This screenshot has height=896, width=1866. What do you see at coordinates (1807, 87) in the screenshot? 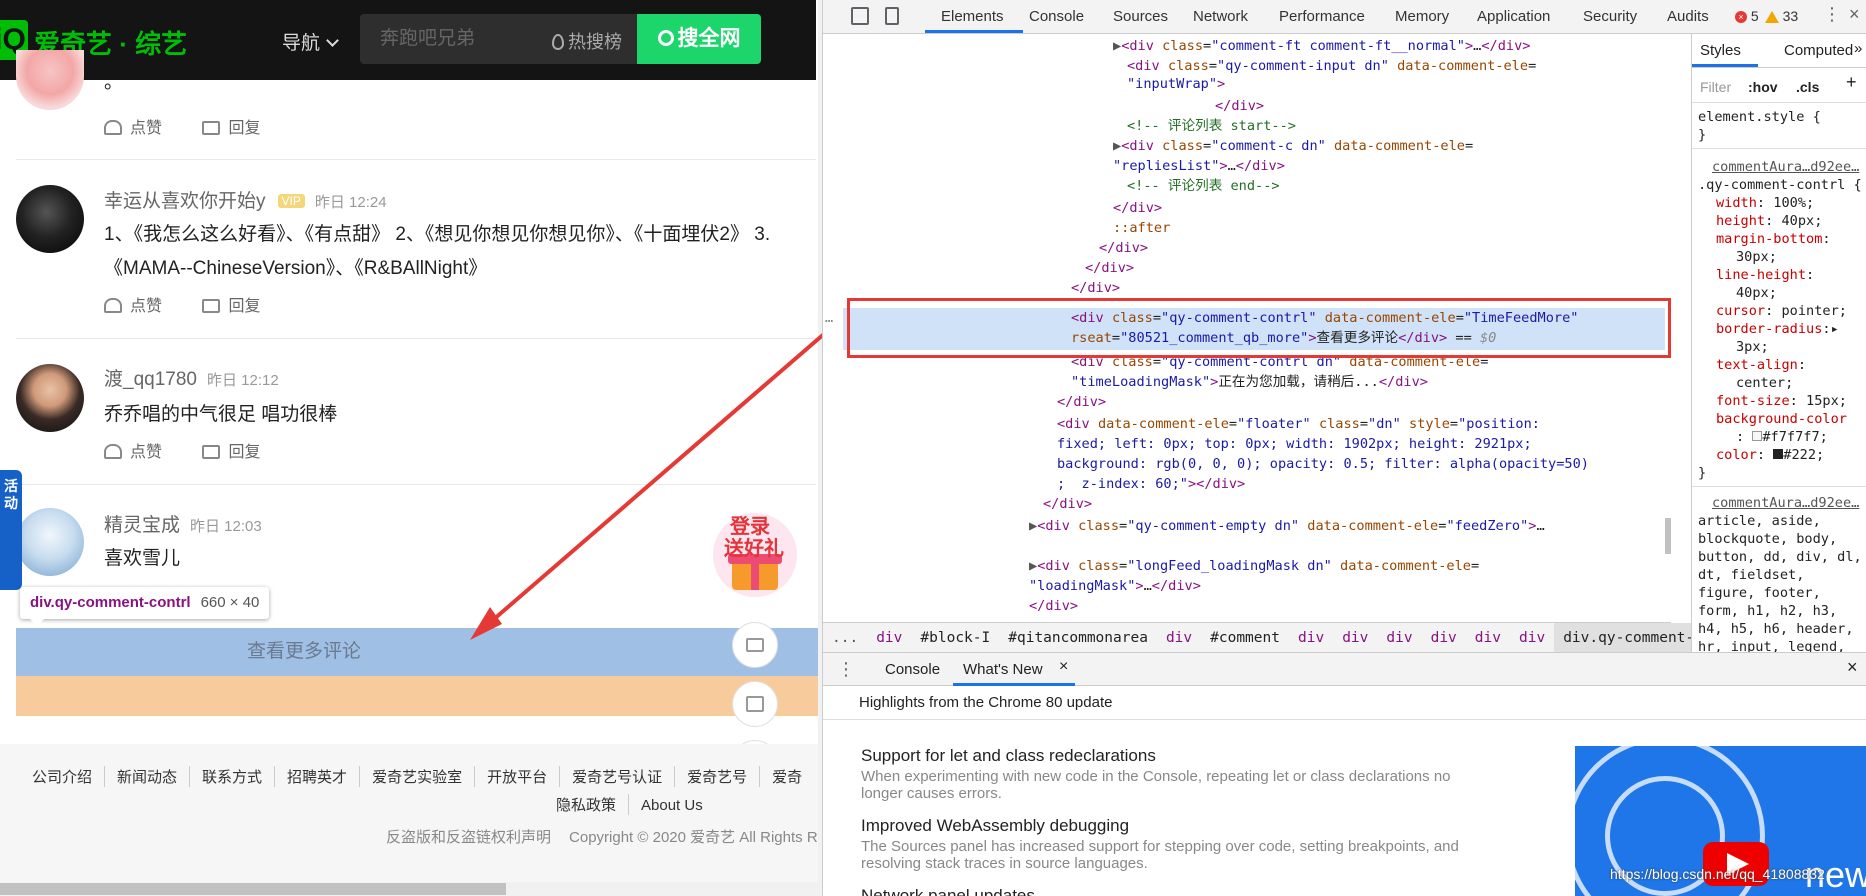
I see `class-toggle: .cls` at bounding box center [1807, 87].